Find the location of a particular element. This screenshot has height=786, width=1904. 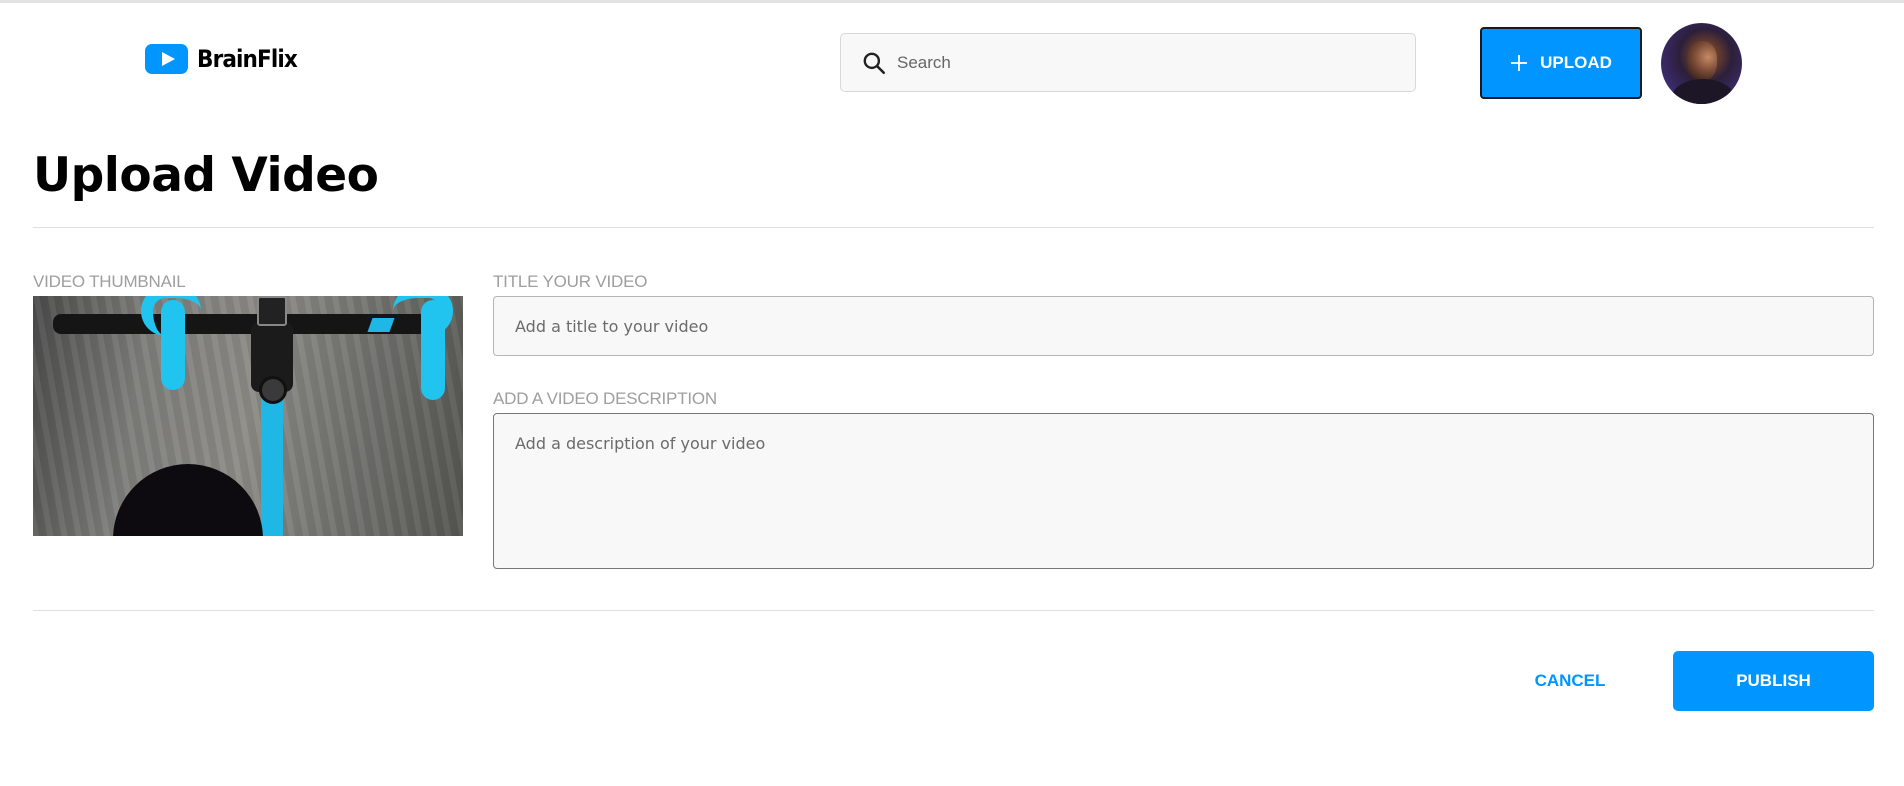

cancel-button: CANCEL is located at coordinates (1570, 681).